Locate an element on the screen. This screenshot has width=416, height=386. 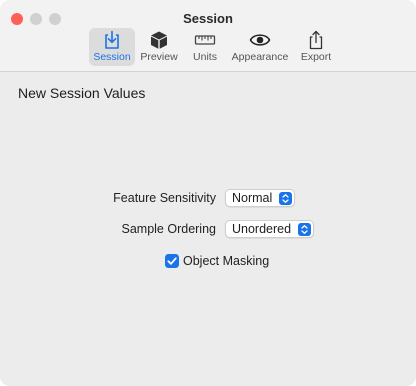
share-export-icon is located at coordinates (316, 40).